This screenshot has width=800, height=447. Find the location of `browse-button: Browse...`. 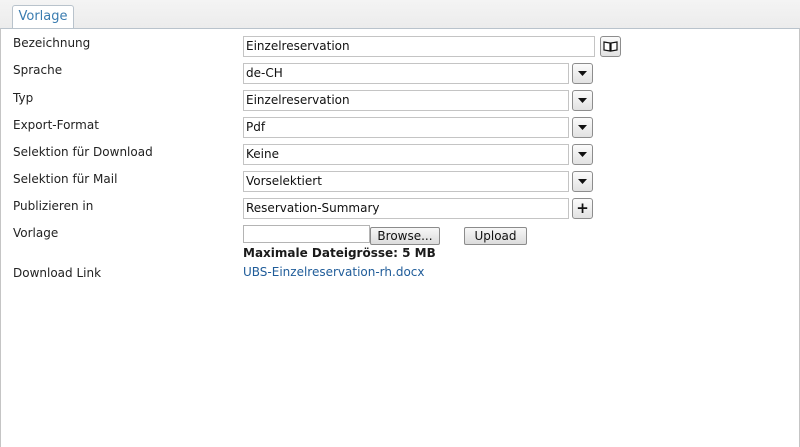

browse-button: Browse... is located at coordinates (405, 236).